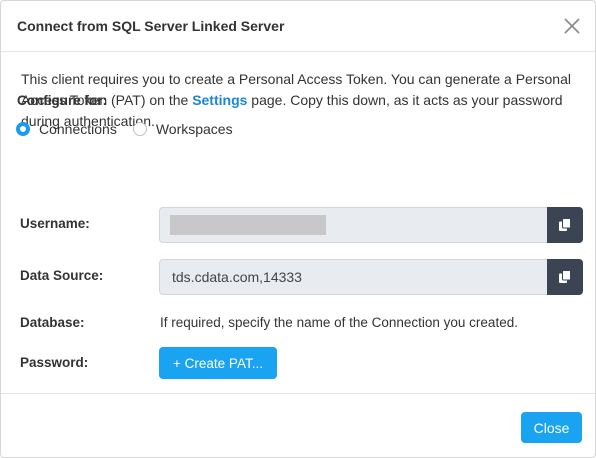 Image resolution: width=596 pixels, height=458 pixels. I want to click on radio-connections-label: Connections, so click(78, 129).